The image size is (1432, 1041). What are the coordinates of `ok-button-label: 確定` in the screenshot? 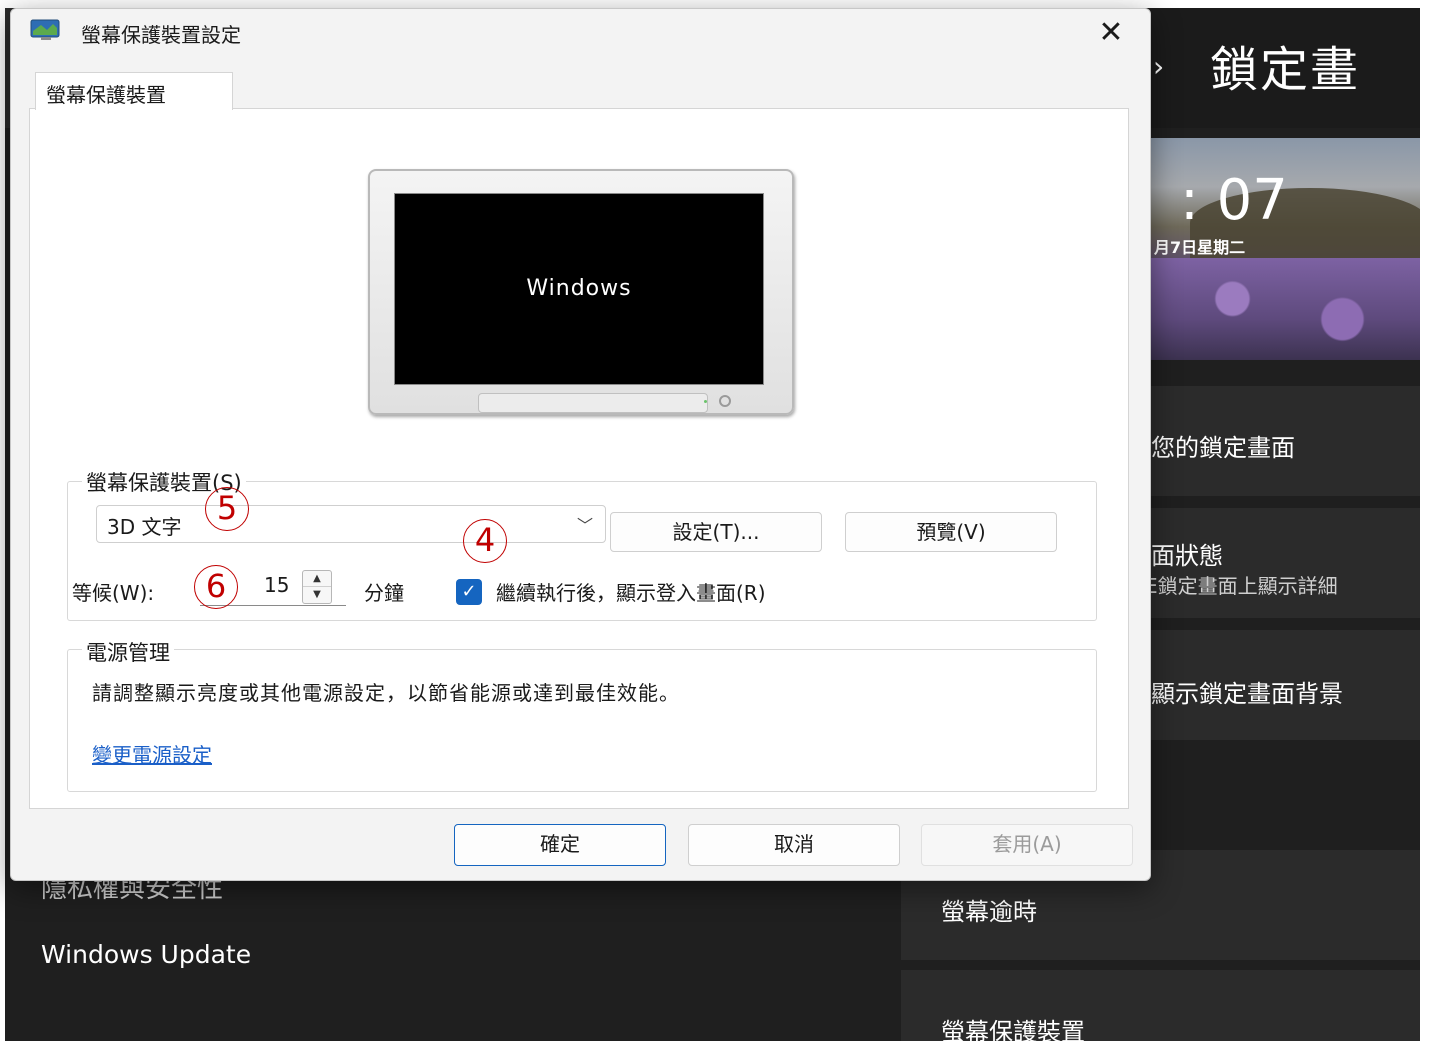 It's located at (560, 844).